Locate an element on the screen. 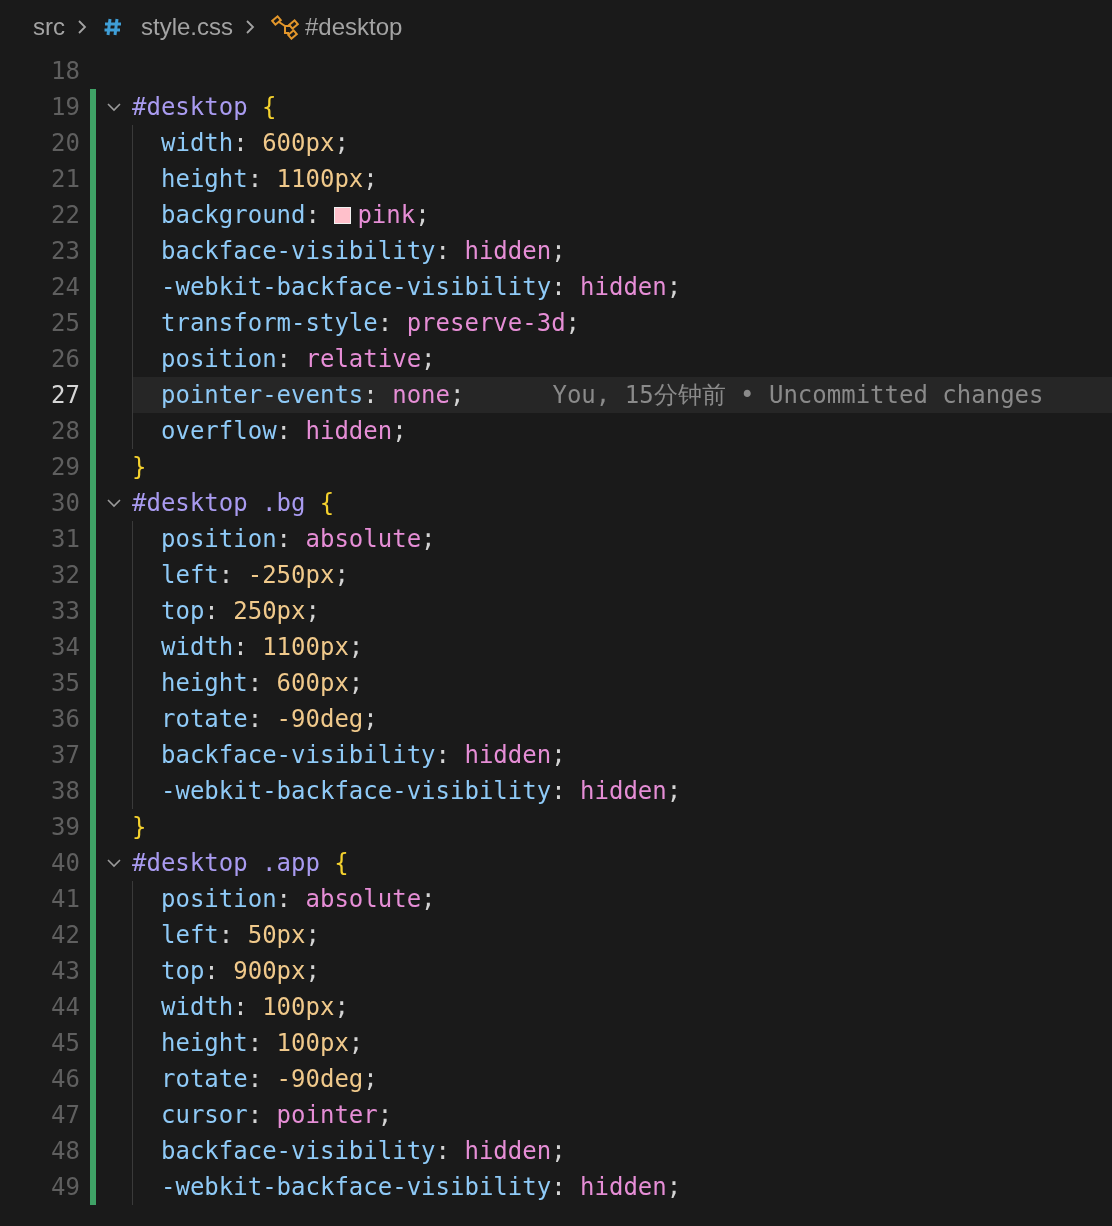 The width and height of the screenshot is (1112, 1226). line-number: 35 is located at coordinates (65, 683).